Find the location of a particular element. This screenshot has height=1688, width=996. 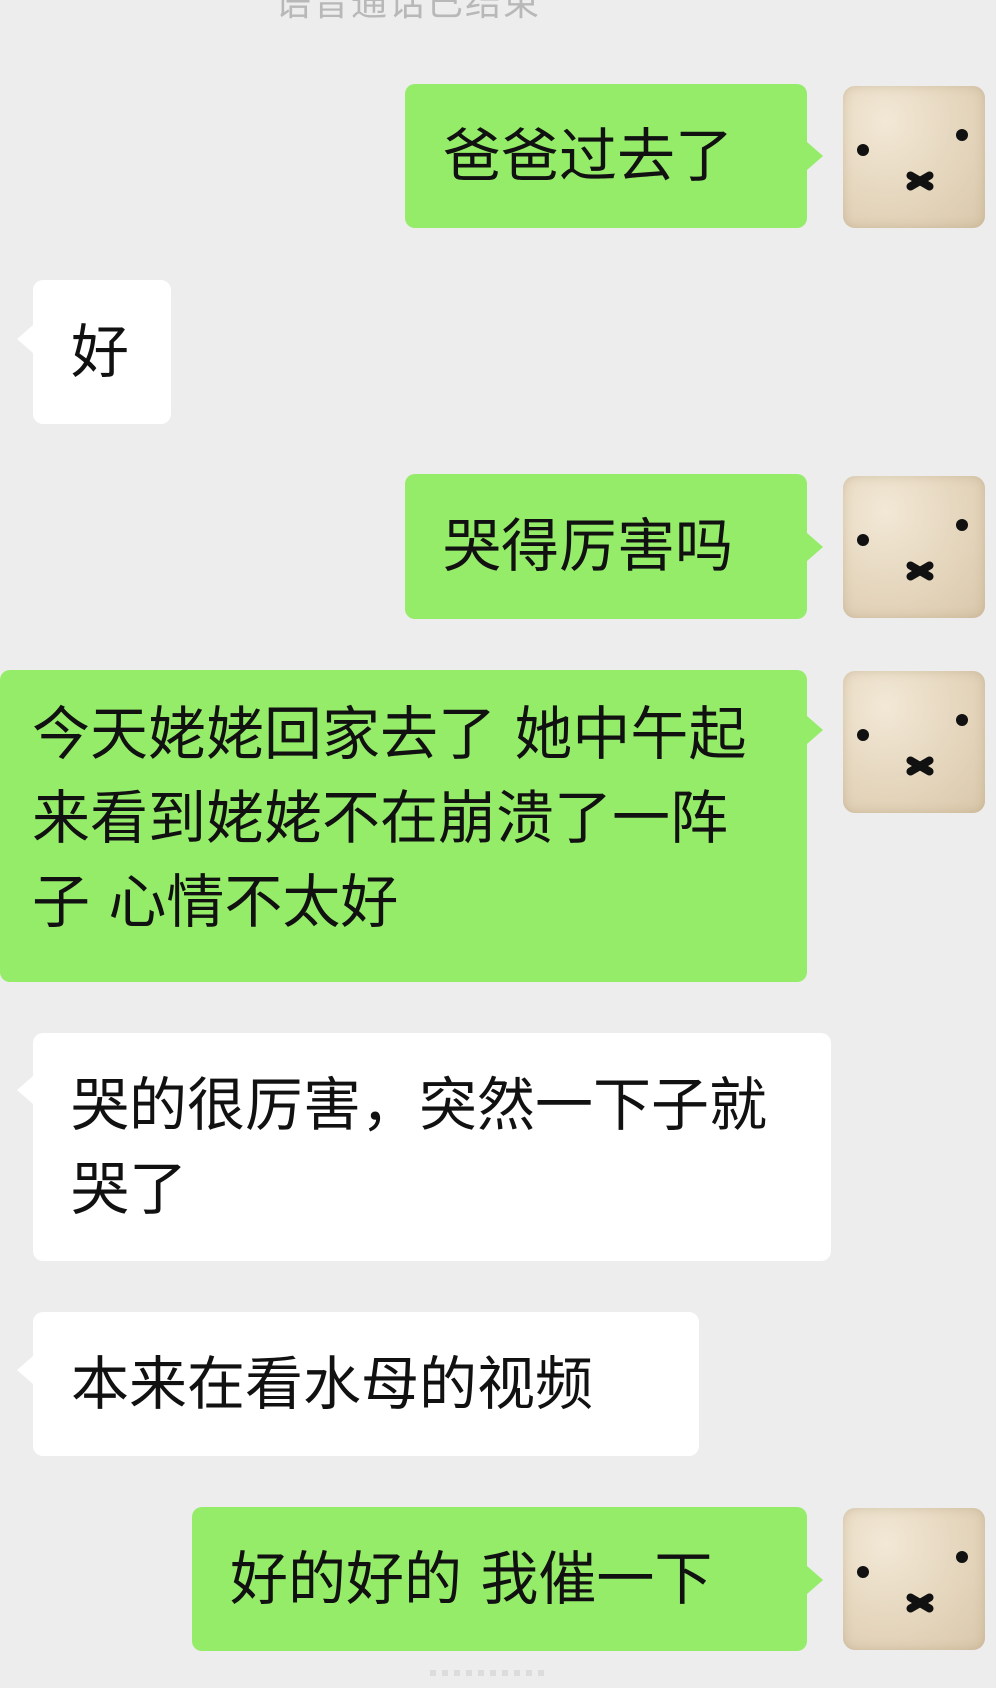

message-bubble-incoming: 本来在看水母的视频 is located at coordinates (366, 1384).